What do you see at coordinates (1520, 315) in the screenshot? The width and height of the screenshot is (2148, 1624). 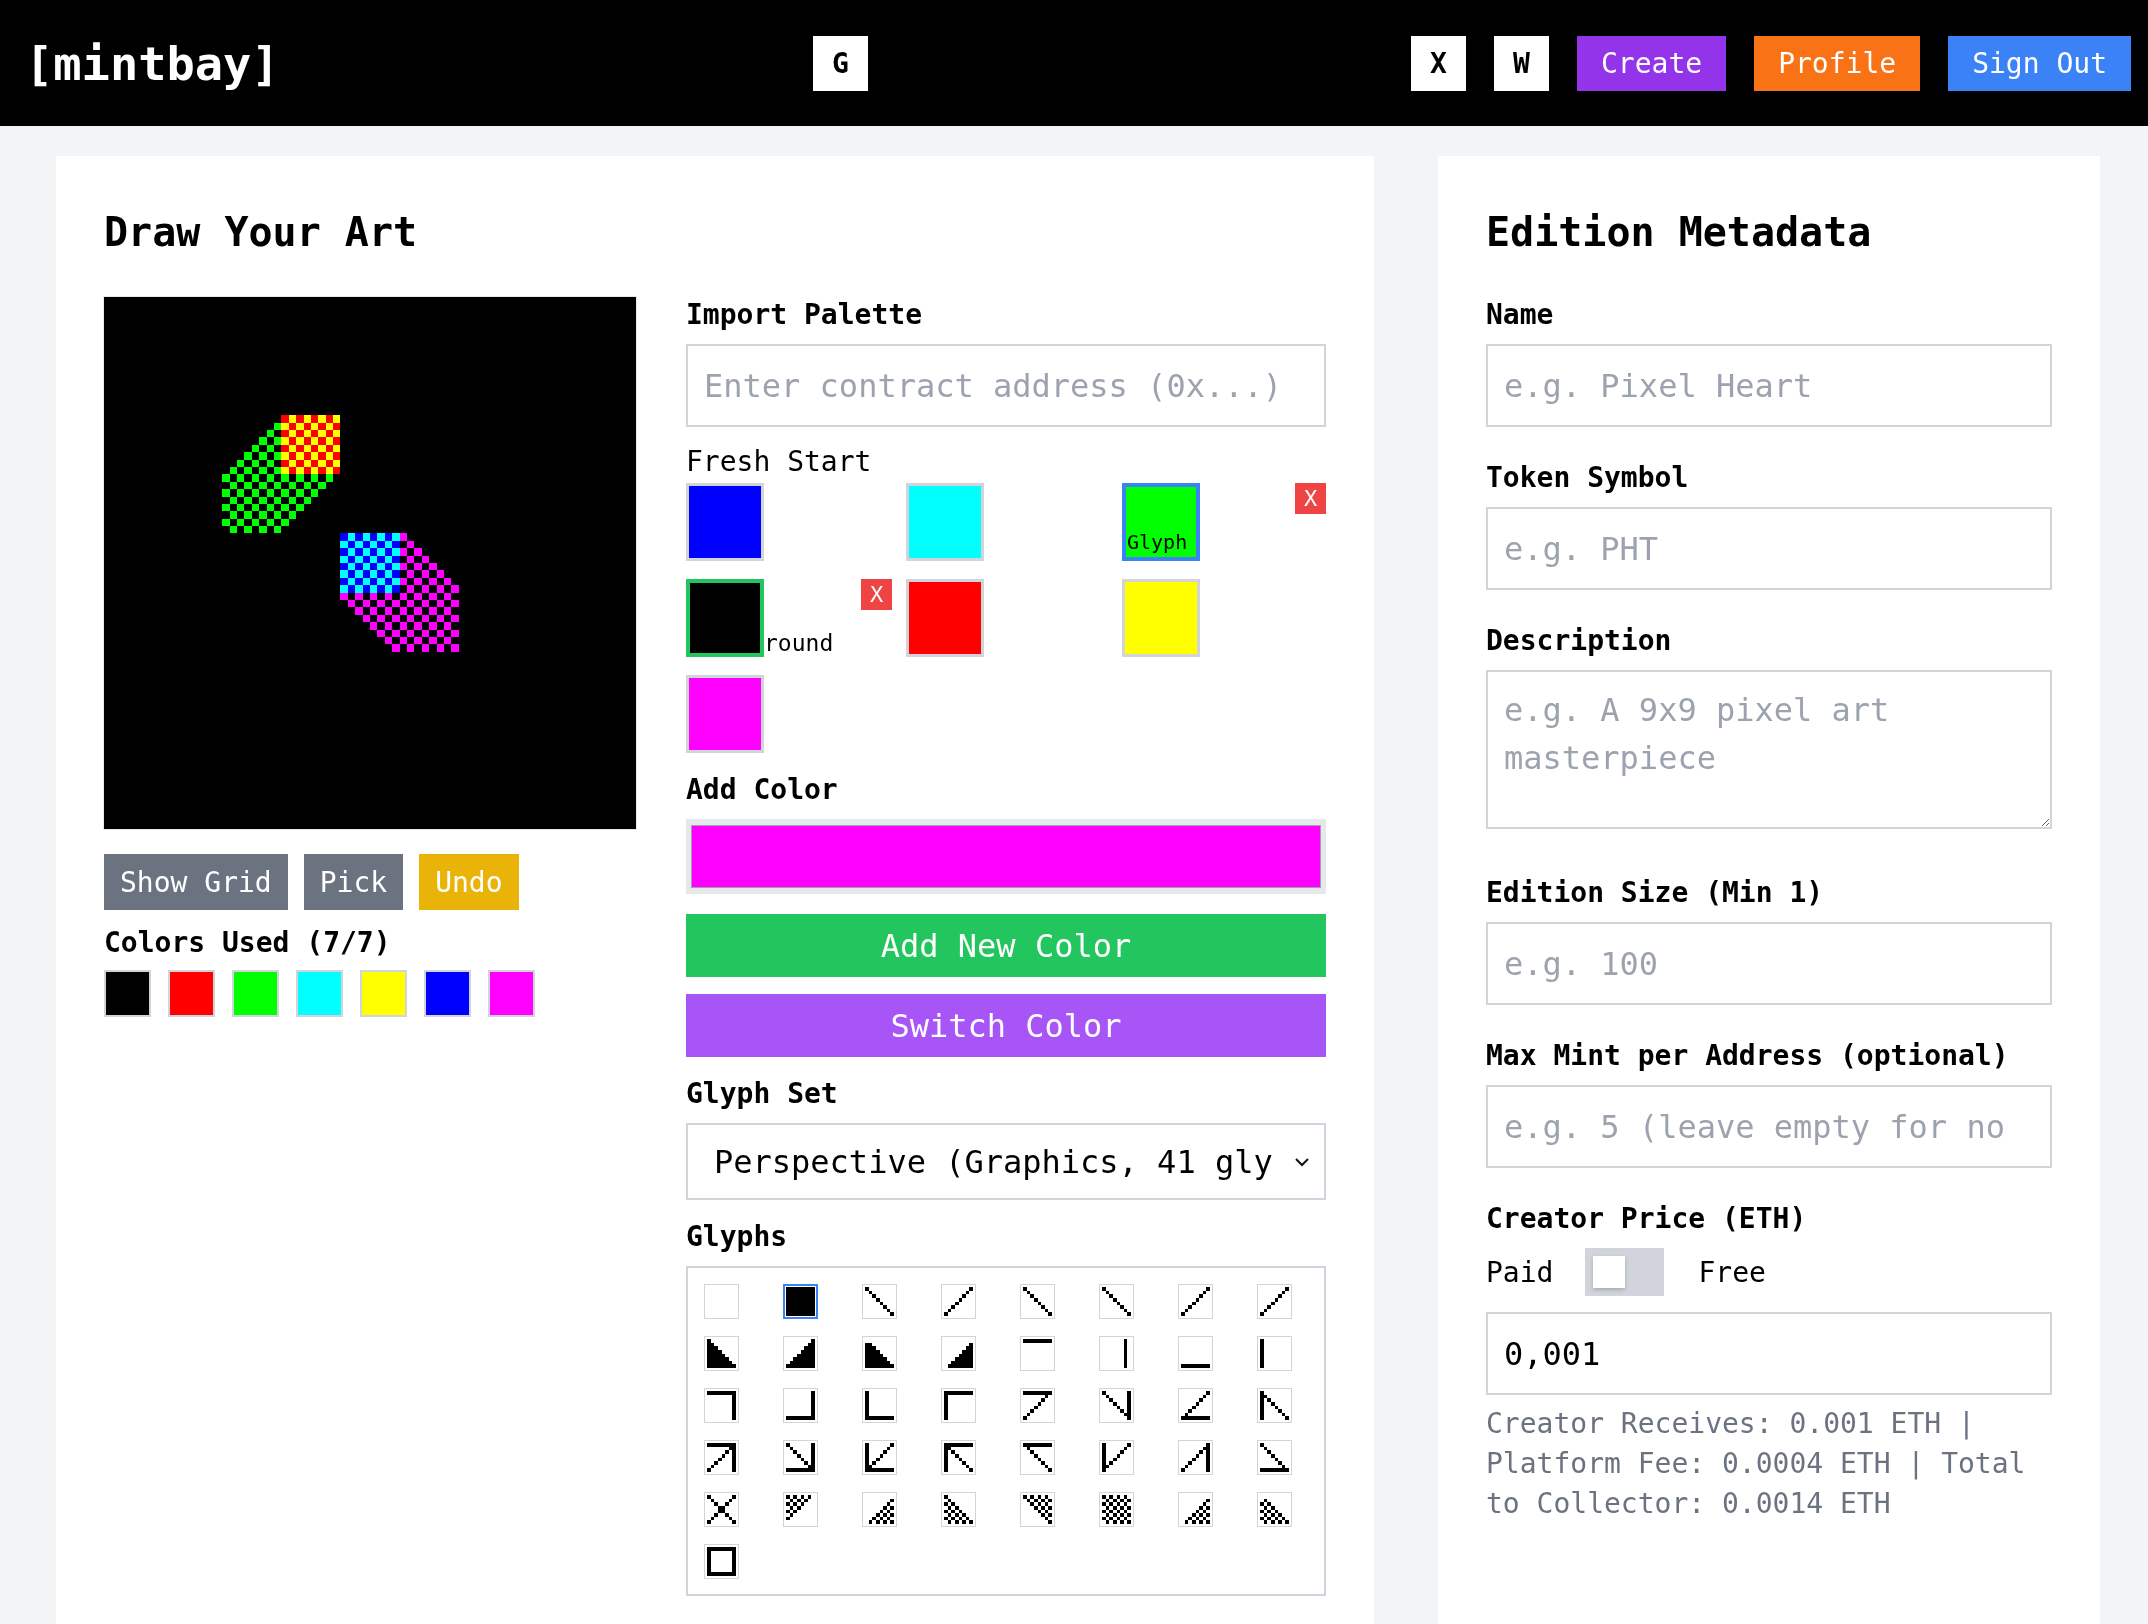 I see `field-label: Name` at bounding box center [1520, 315].